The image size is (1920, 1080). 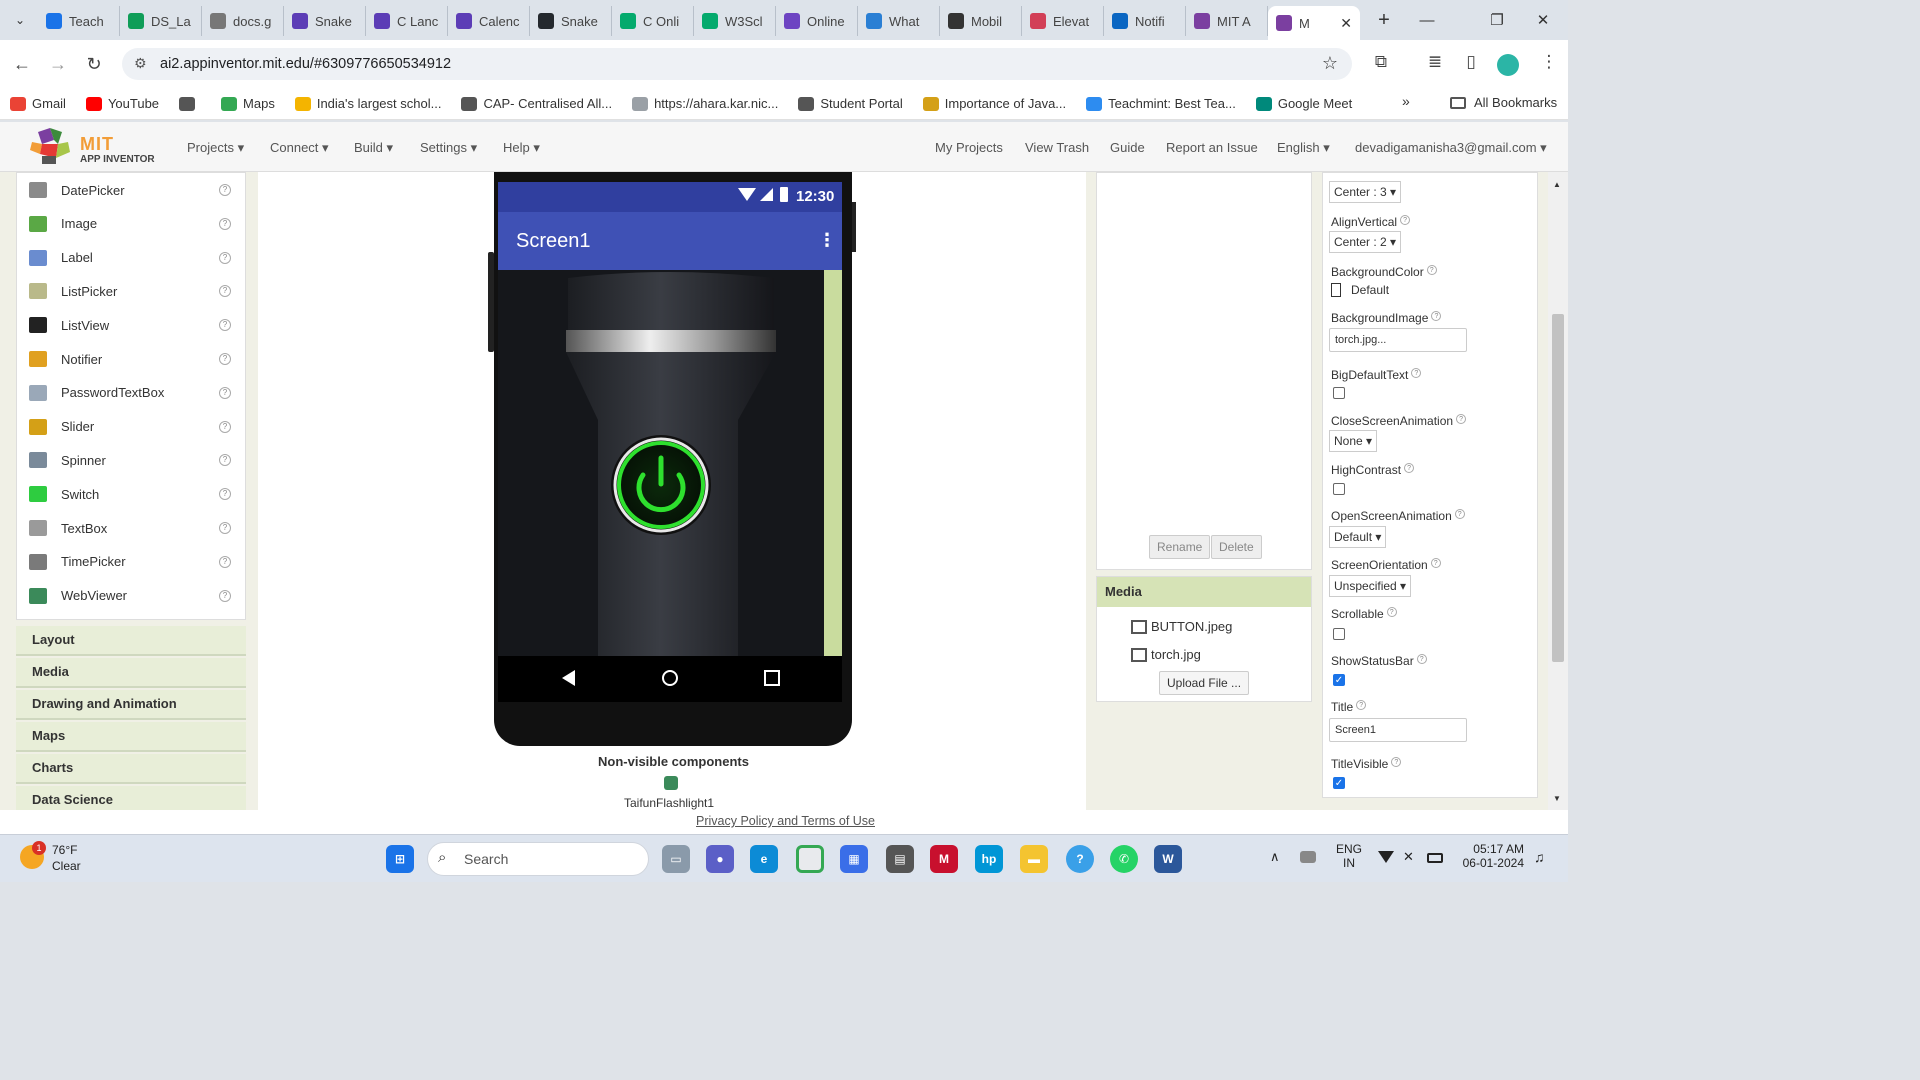 What do you see at coordinates (1558, 488) in the screenshot?
I see `scrollbar-thumb` at bounding box center [1558, 488].